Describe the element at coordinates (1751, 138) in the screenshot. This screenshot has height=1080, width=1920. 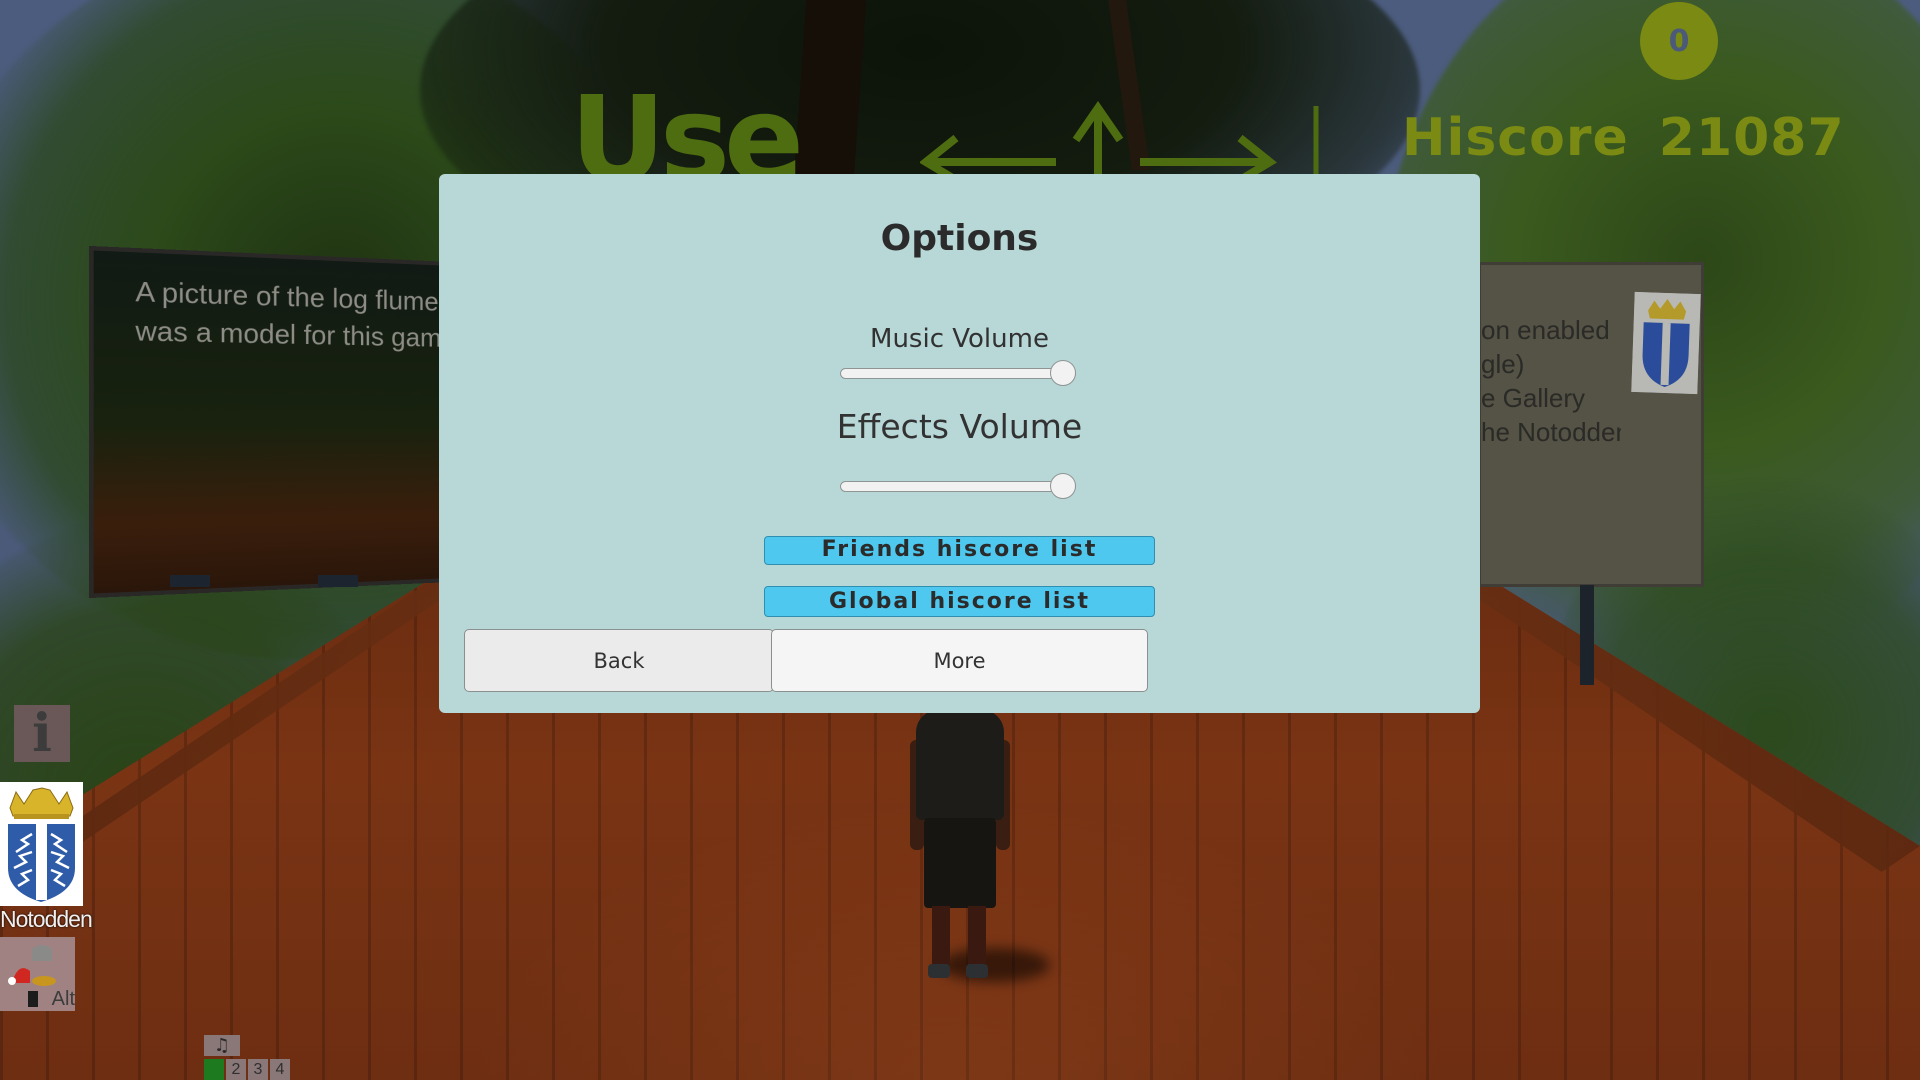
I see `hiscore-value: 21087` at that location.